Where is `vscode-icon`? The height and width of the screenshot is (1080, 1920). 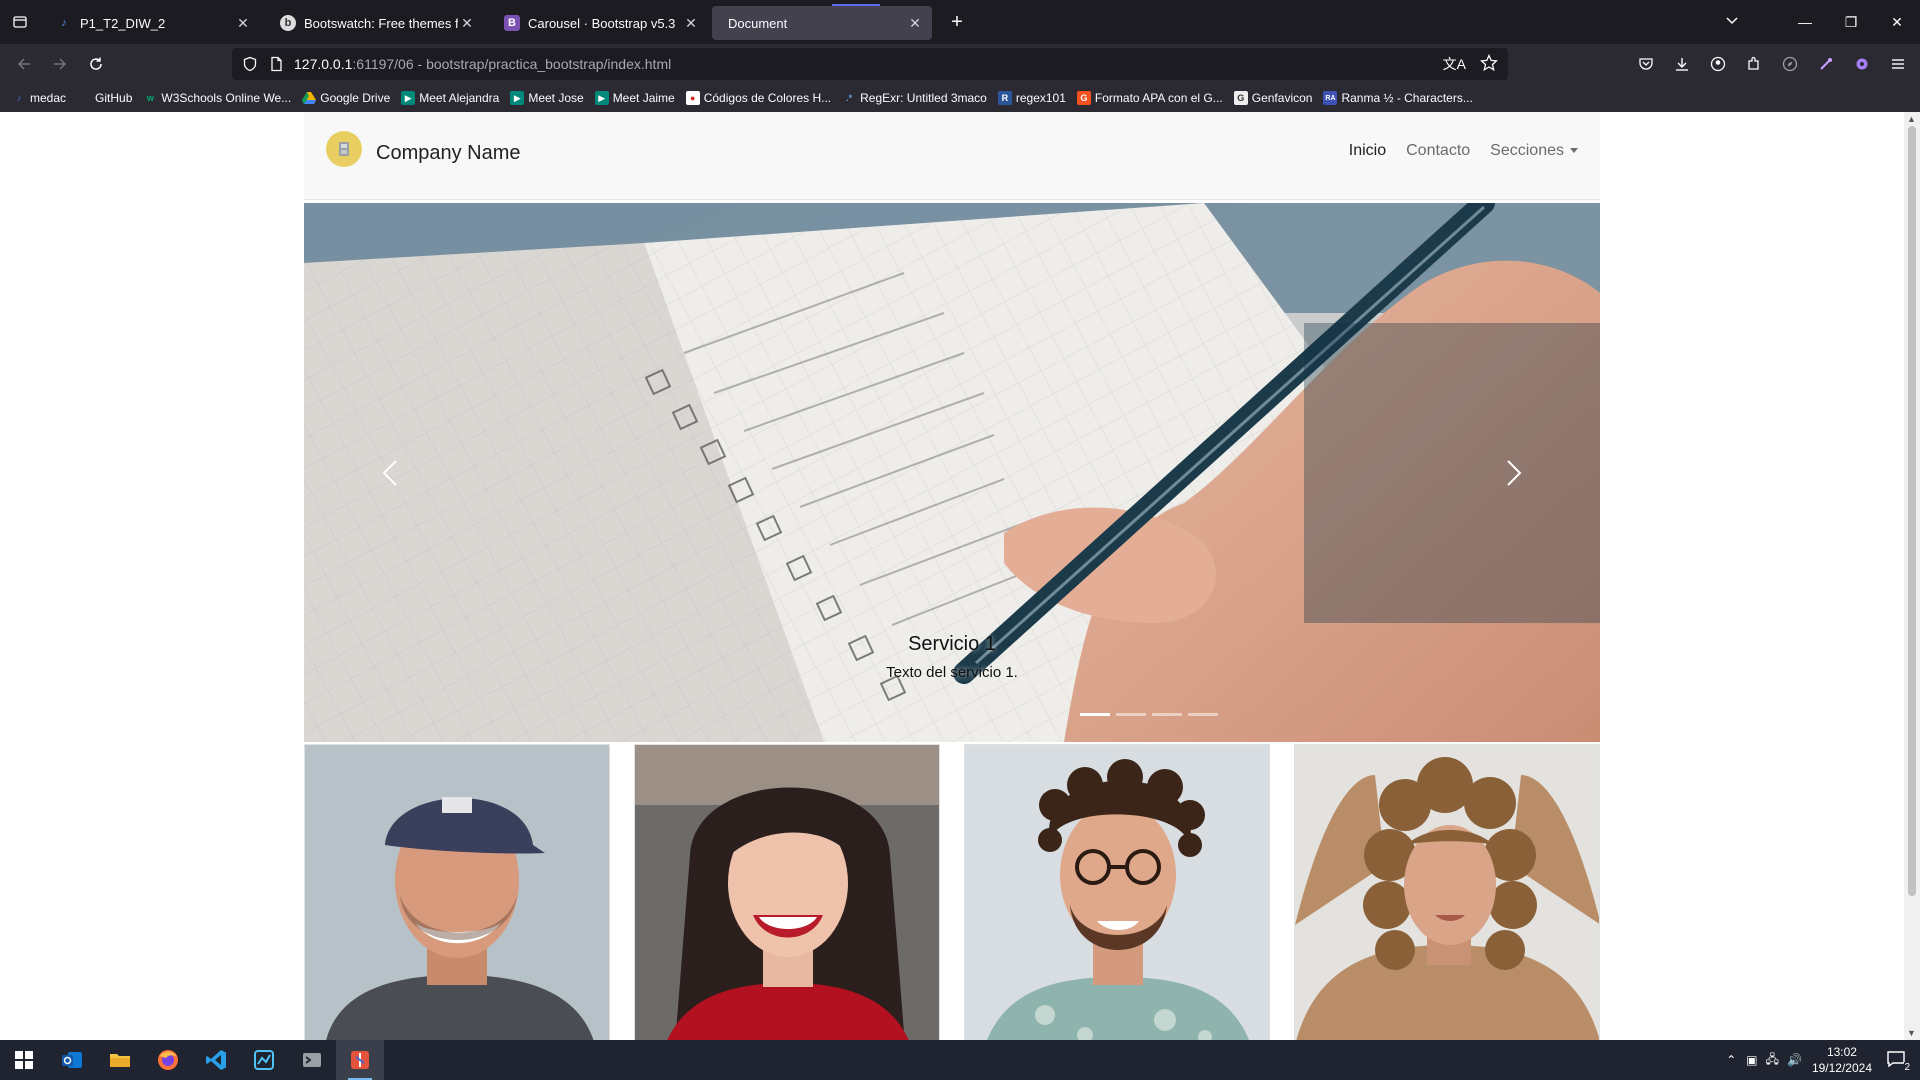 vscode-icon is located at coordinates (216, 1060).